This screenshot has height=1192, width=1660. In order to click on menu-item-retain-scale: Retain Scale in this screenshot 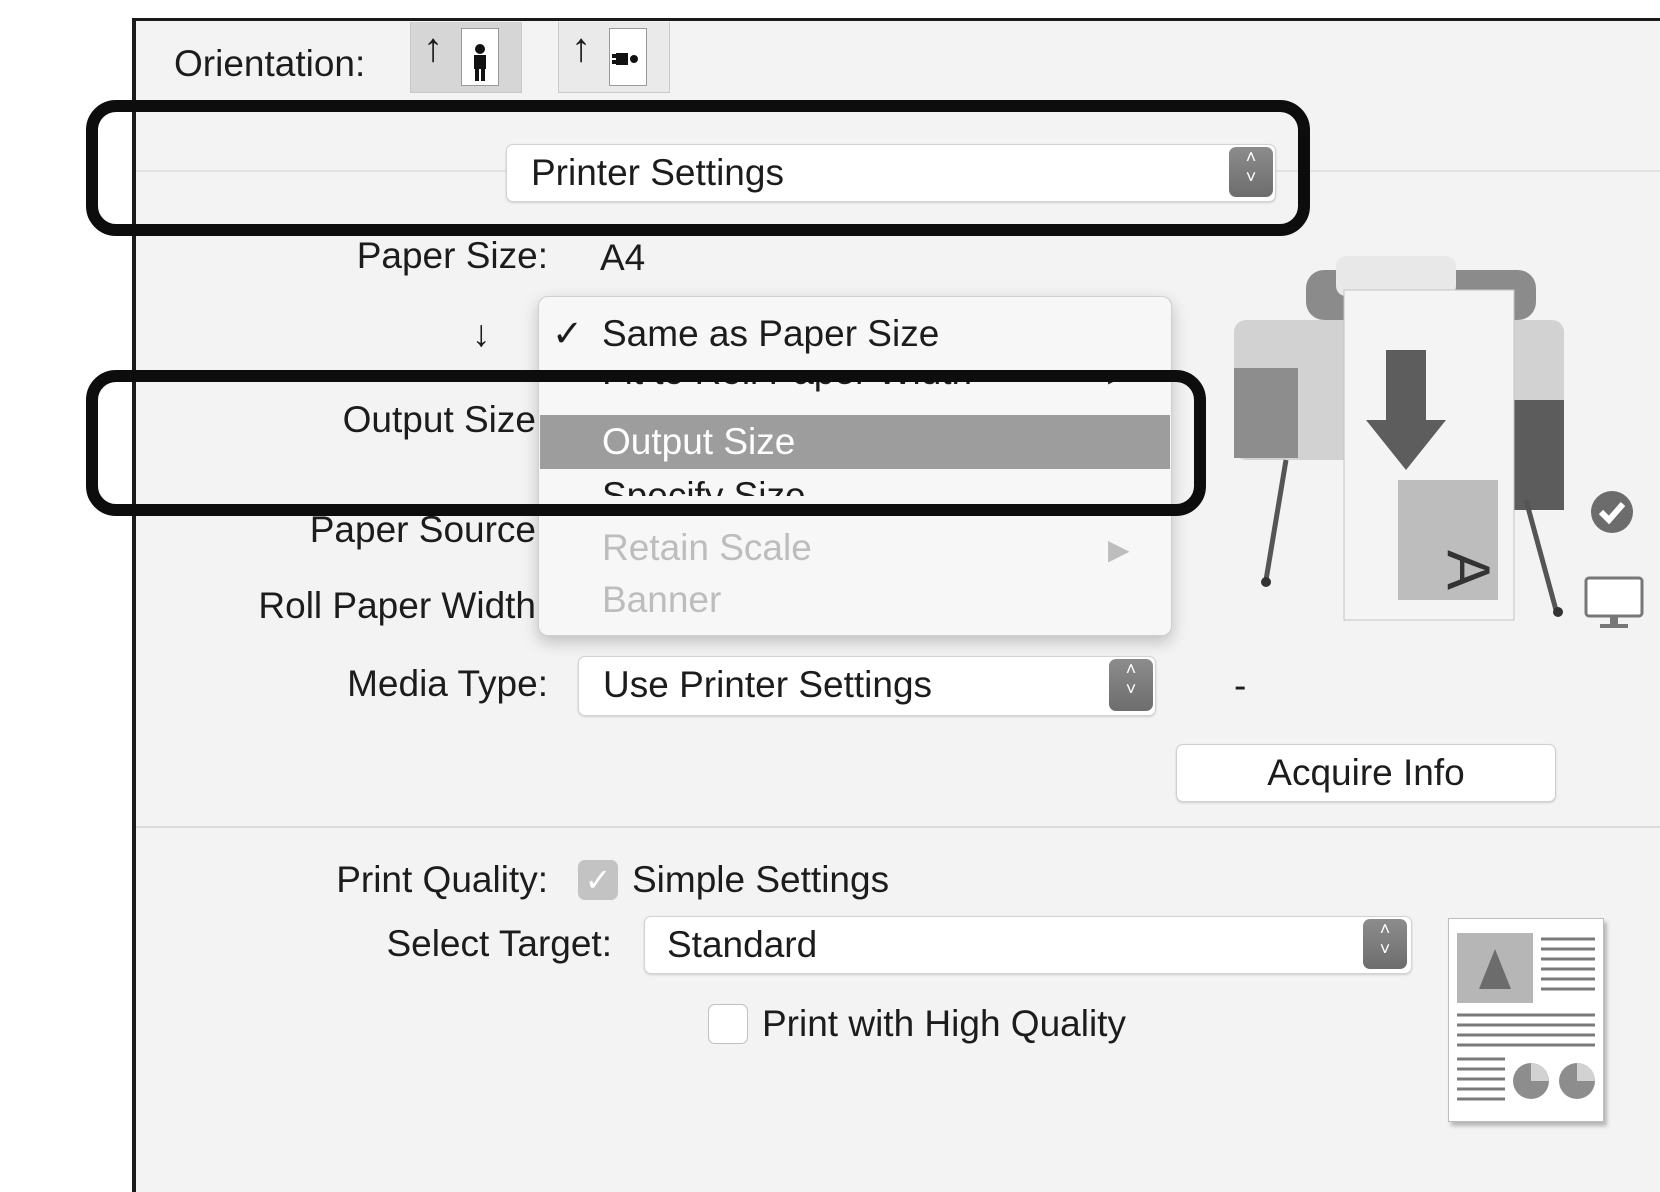, I will do `click(707, 548)`.